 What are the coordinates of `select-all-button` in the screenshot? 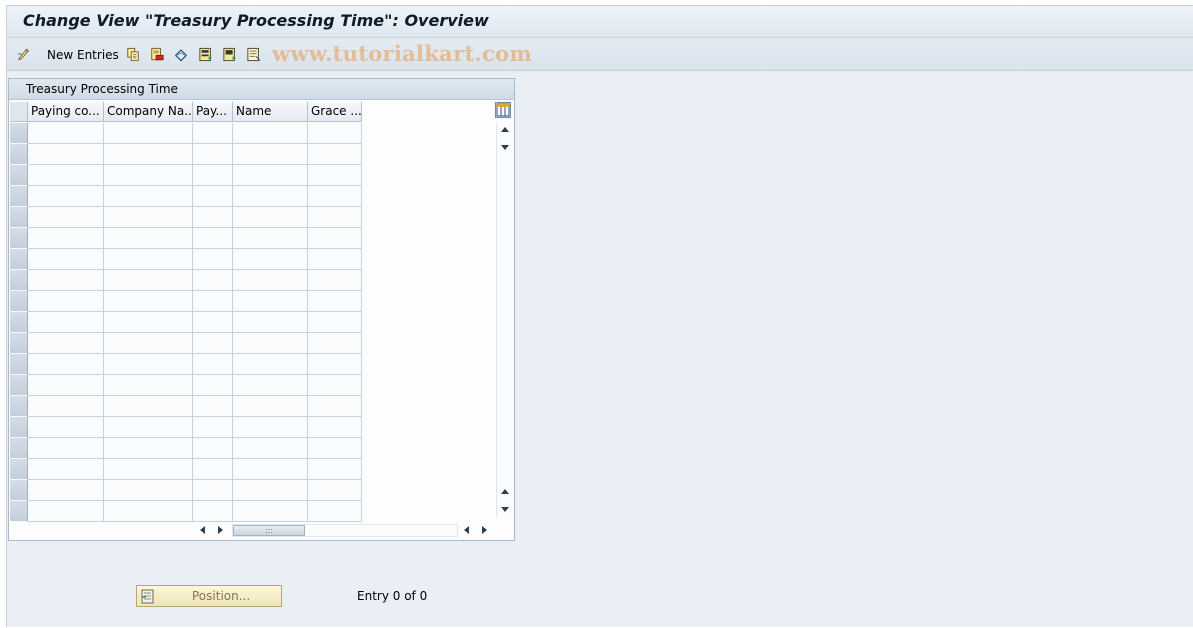 It's located at (207, 55).